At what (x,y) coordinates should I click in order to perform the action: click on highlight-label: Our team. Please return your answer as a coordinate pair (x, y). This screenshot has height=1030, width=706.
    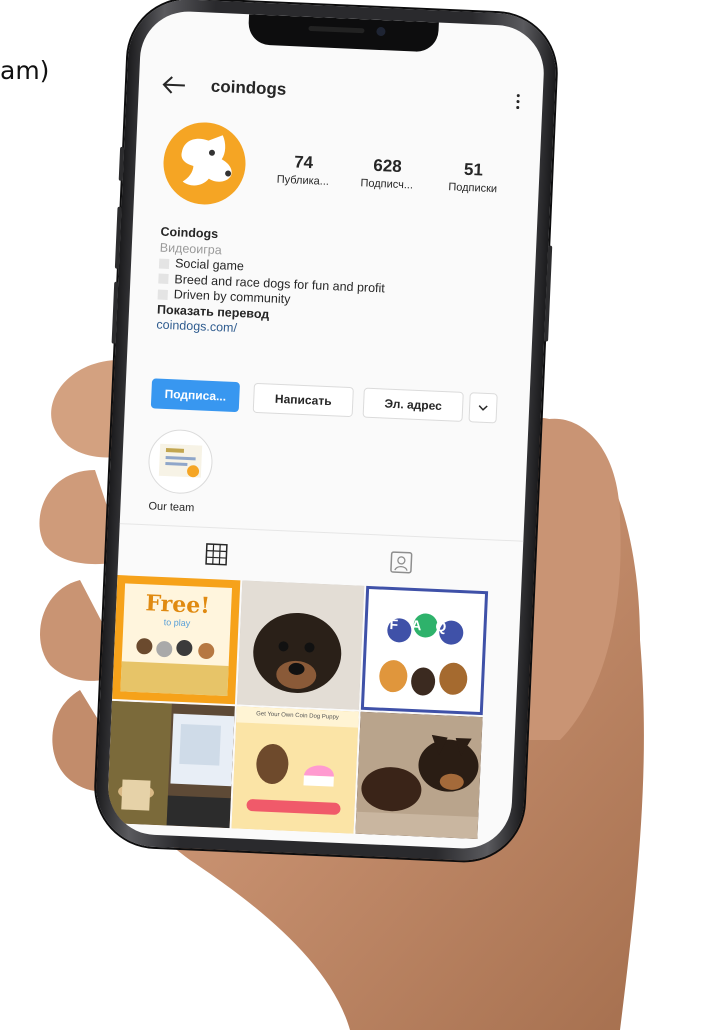
    Looking at the image, I should click on (171, 507).